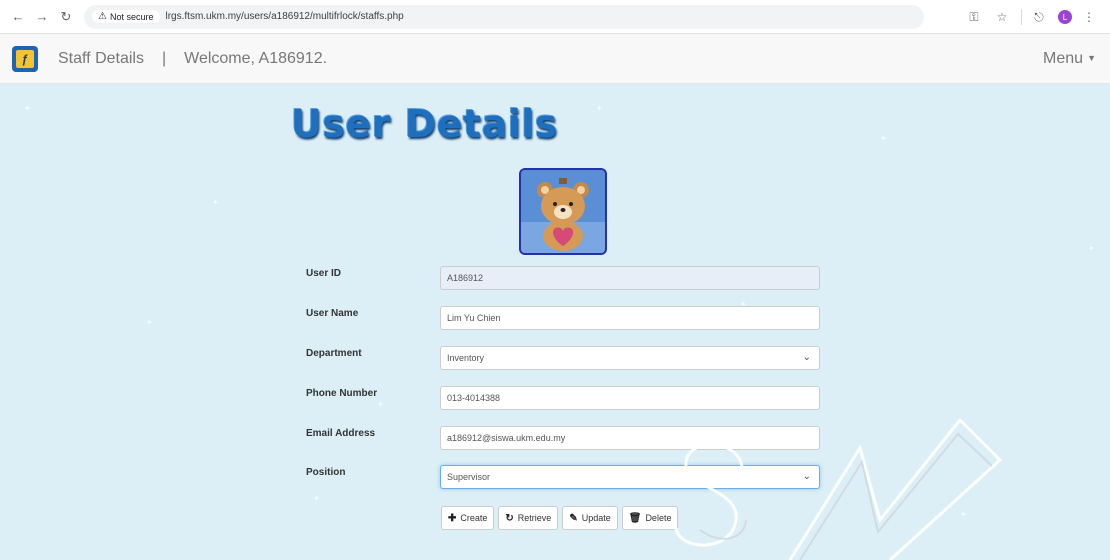 The width and height of the screenshot is (1110, 560). I want to click on user-name-field: Lim Yu Chien, so click(630, 318).